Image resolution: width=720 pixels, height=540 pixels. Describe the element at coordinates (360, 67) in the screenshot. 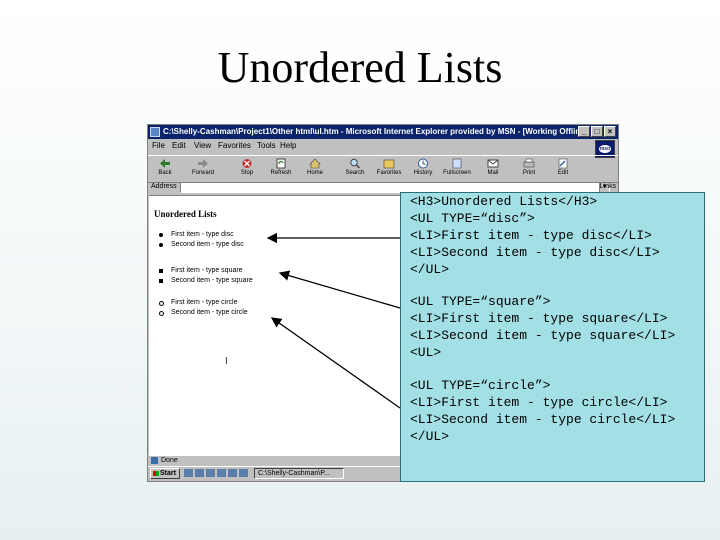

I see `slide-title: Unordered Lists` at that location.